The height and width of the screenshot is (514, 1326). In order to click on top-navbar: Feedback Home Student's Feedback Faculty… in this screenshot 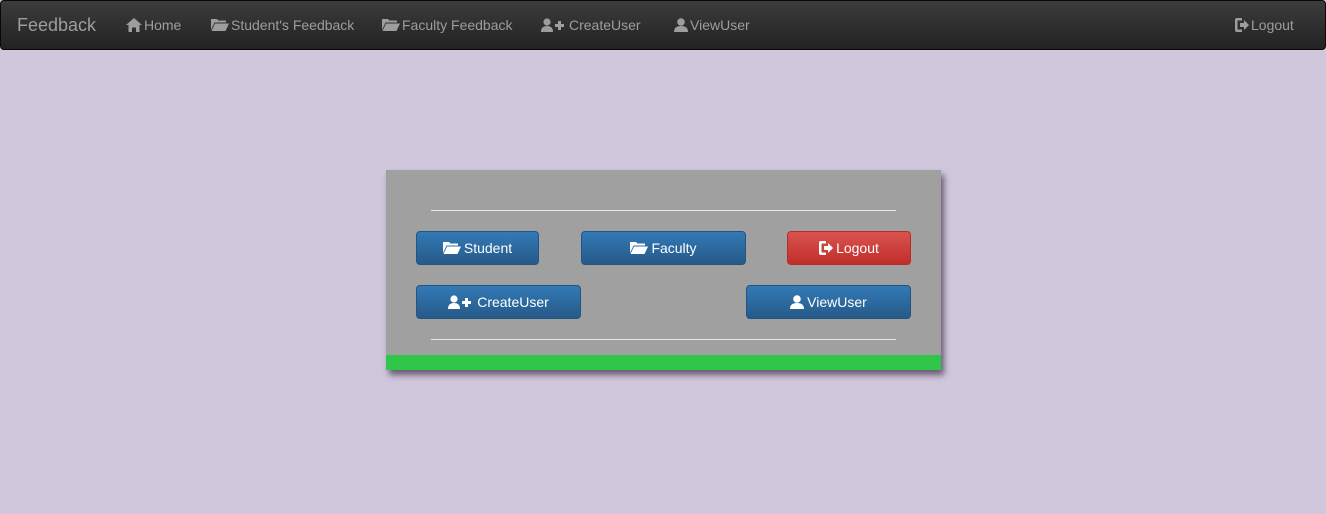, I will do `click(663, 25)`.